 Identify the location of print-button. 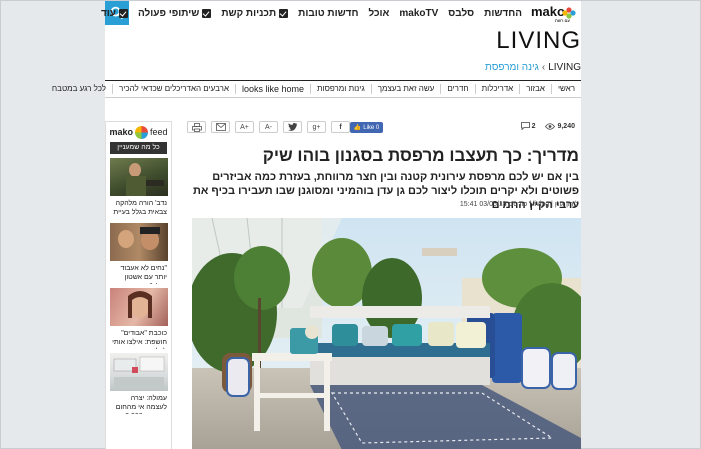
(196, 127).